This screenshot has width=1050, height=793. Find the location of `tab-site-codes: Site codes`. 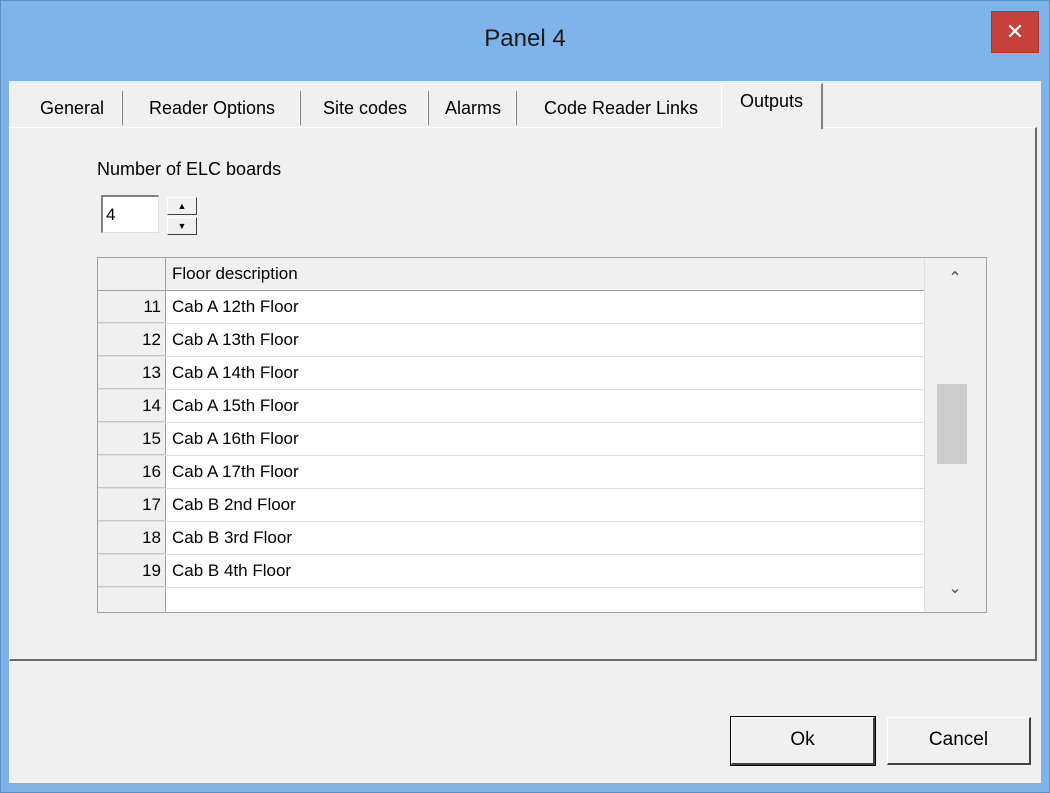

tab-site-codes: Site codes is located at coordinates (365, 108).